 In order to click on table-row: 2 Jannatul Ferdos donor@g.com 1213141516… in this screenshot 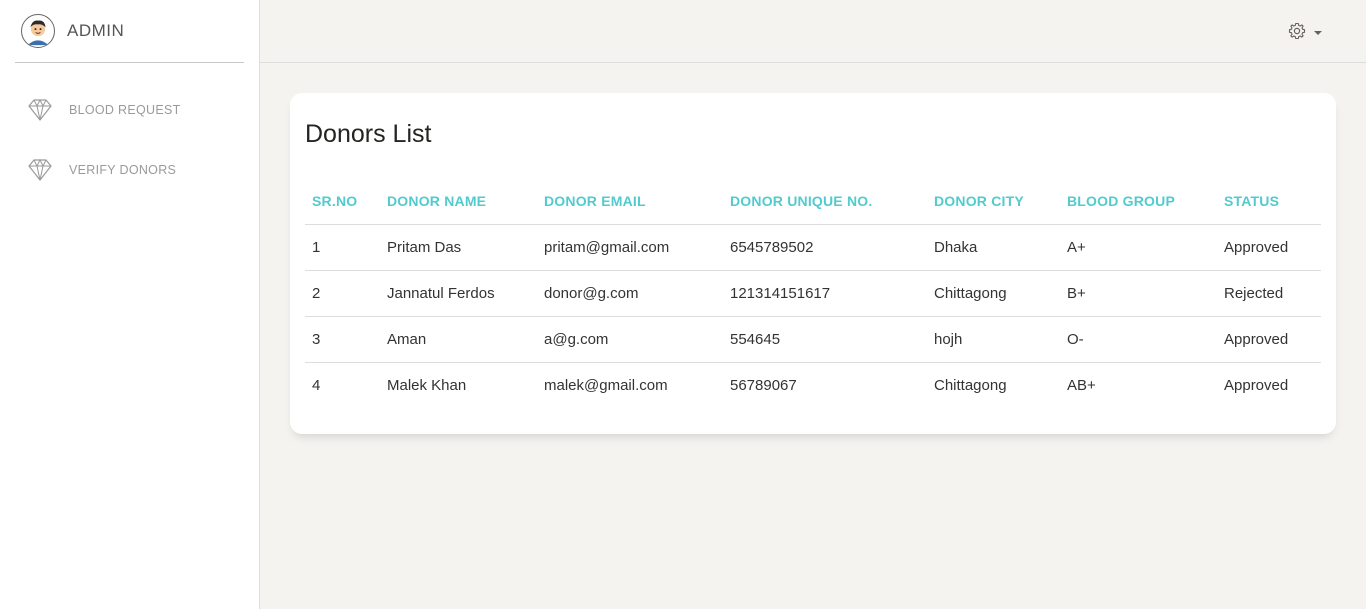, I will do `click(813, 293)`.